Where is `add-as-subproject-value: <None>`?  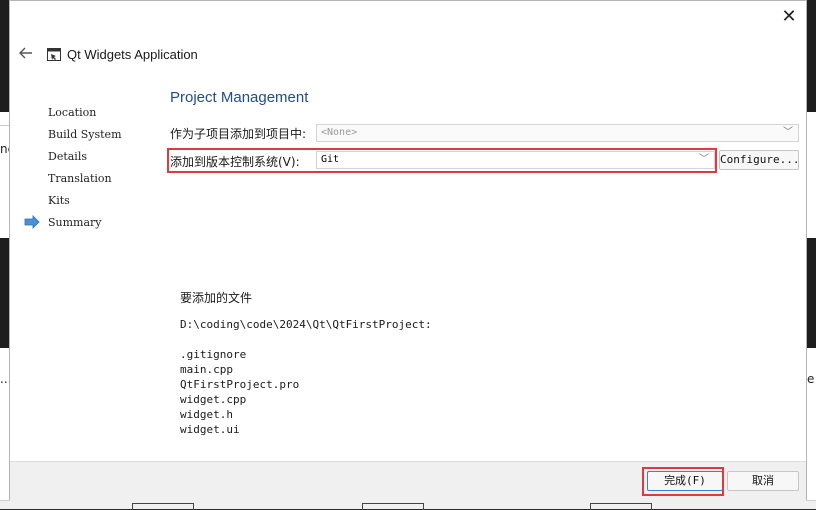
add-as-subproject-value: <None> is located at coordinates (339, 132).